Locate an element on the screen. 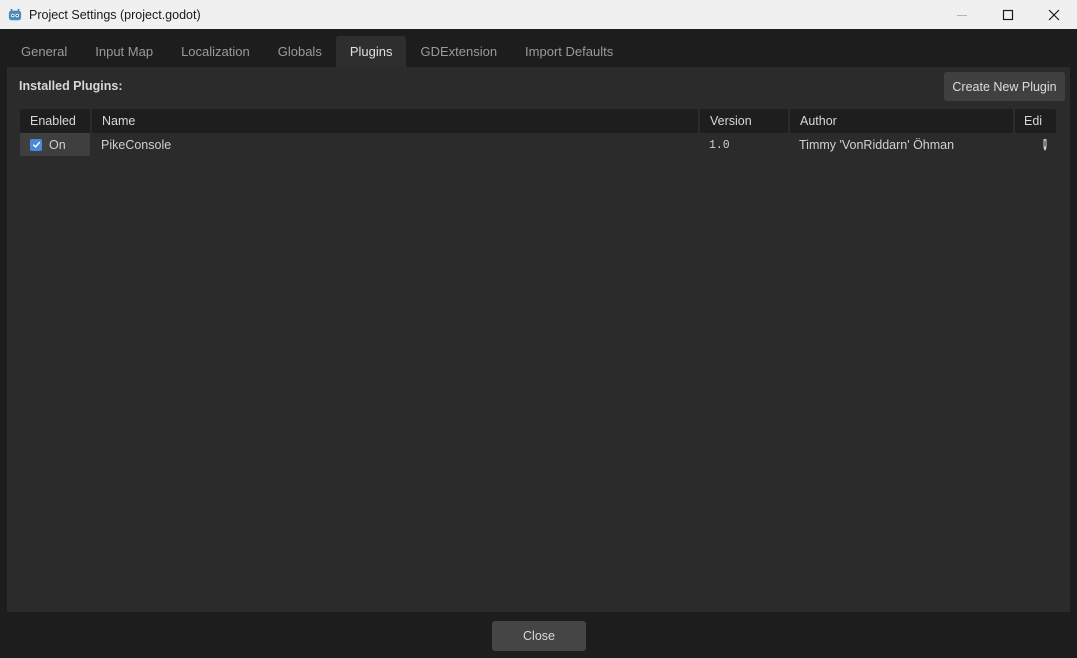 The height and width of the screenshot is (658, 1077). window-title: Project Settings (project.godot) is located at coordinates (115, 14).